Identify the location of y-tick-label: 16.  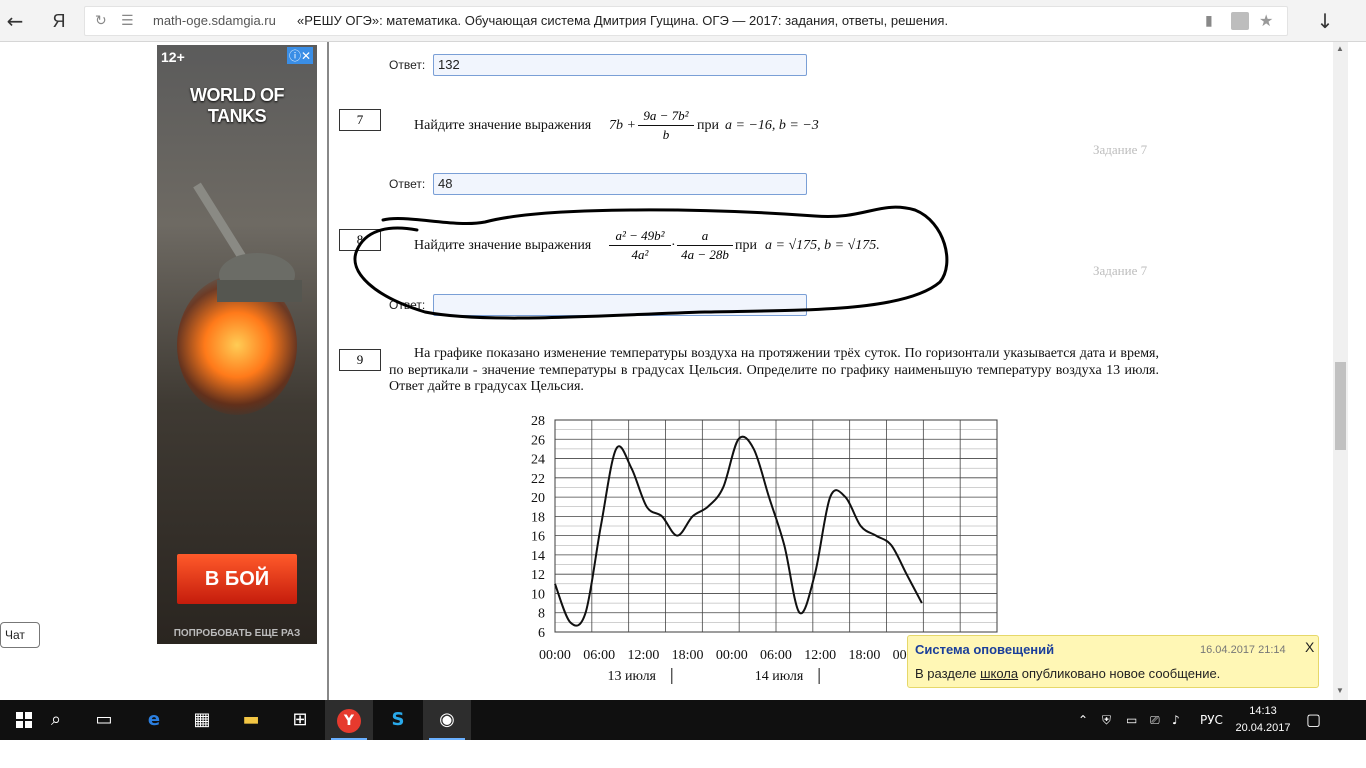
(538, 537).